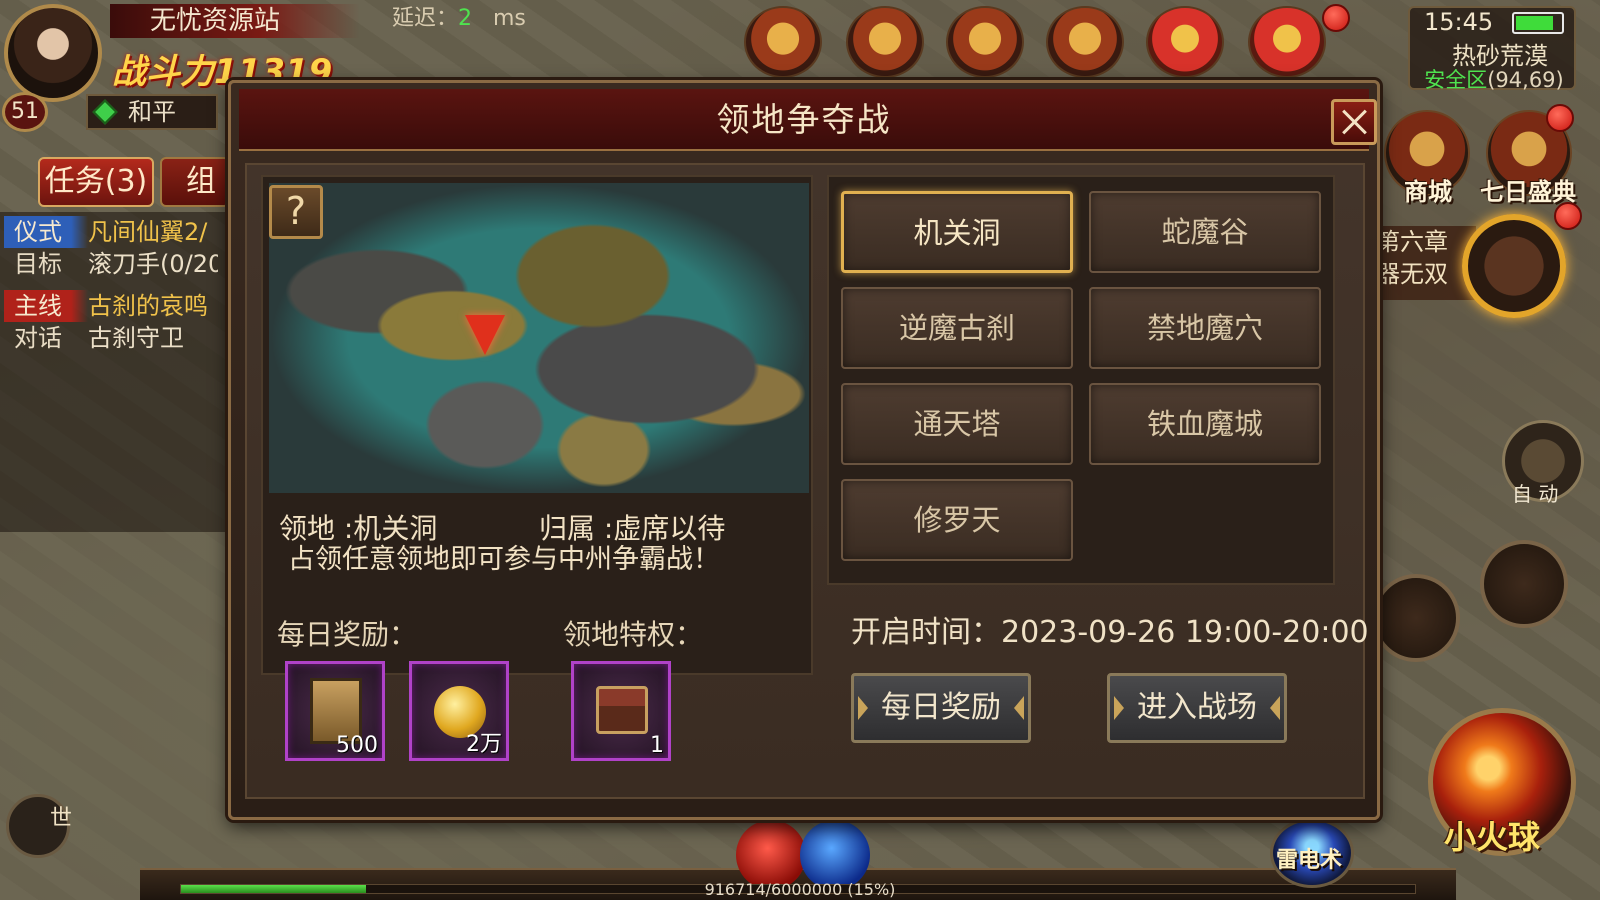 Image resolution: width=1600 pixels, height=900 pixels. I want to click on experience-fill, so click(274, 889).